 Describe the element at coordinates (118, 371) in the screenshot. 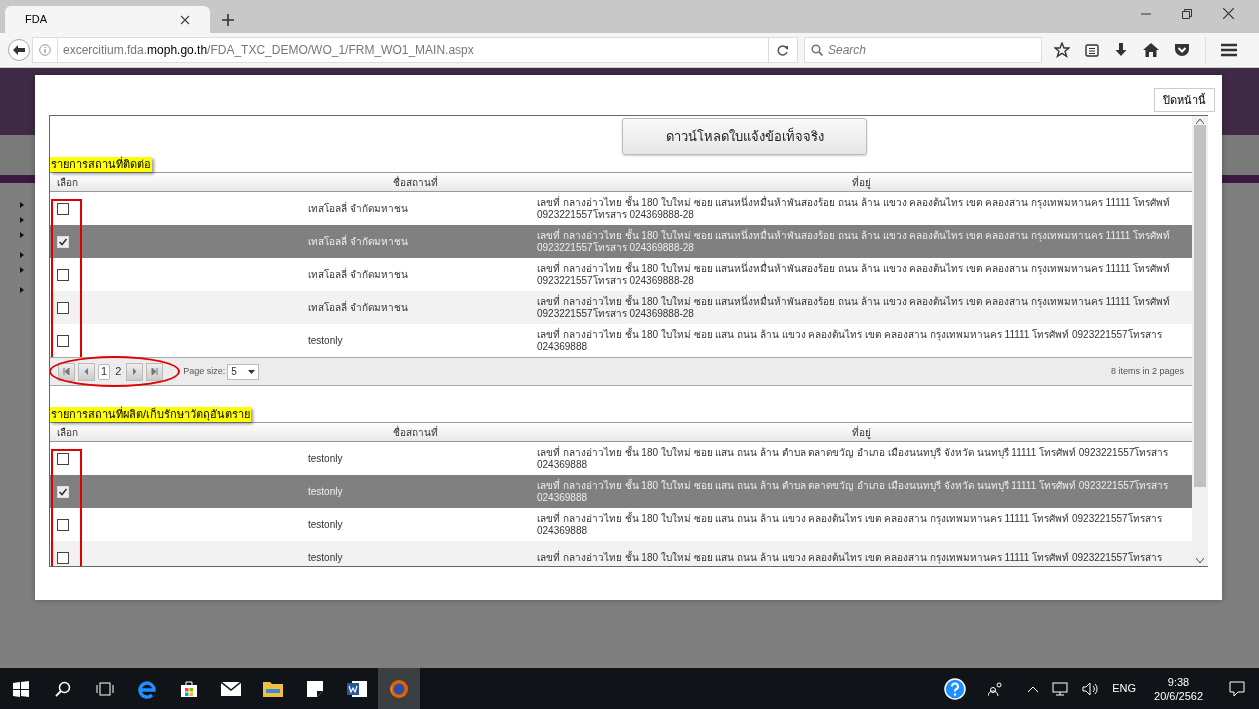

I see `page-link: 2` at that location.